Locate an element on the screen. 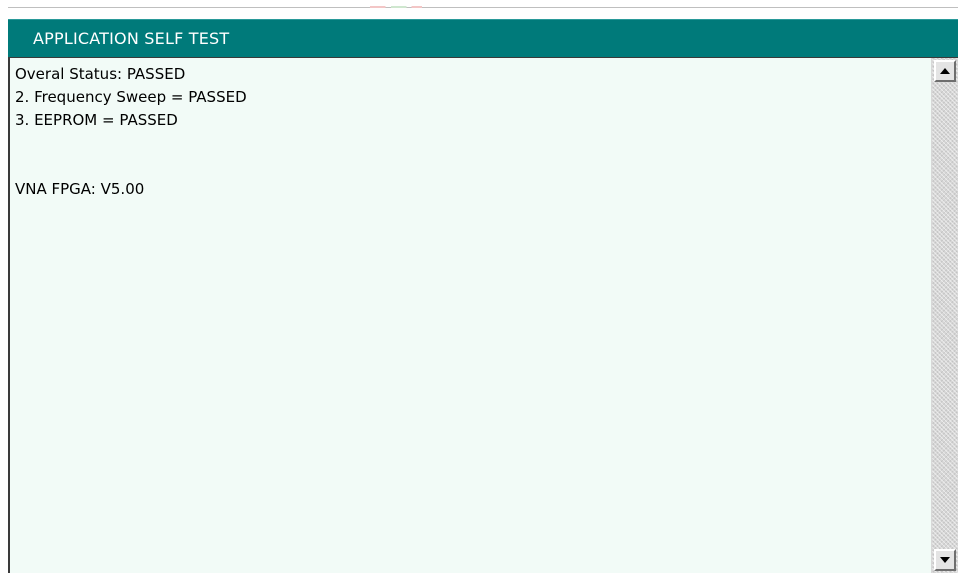 Image resolution: width=958 pixels, height=573 pixels. scroll-down-button is located at coordinates (945, 560).